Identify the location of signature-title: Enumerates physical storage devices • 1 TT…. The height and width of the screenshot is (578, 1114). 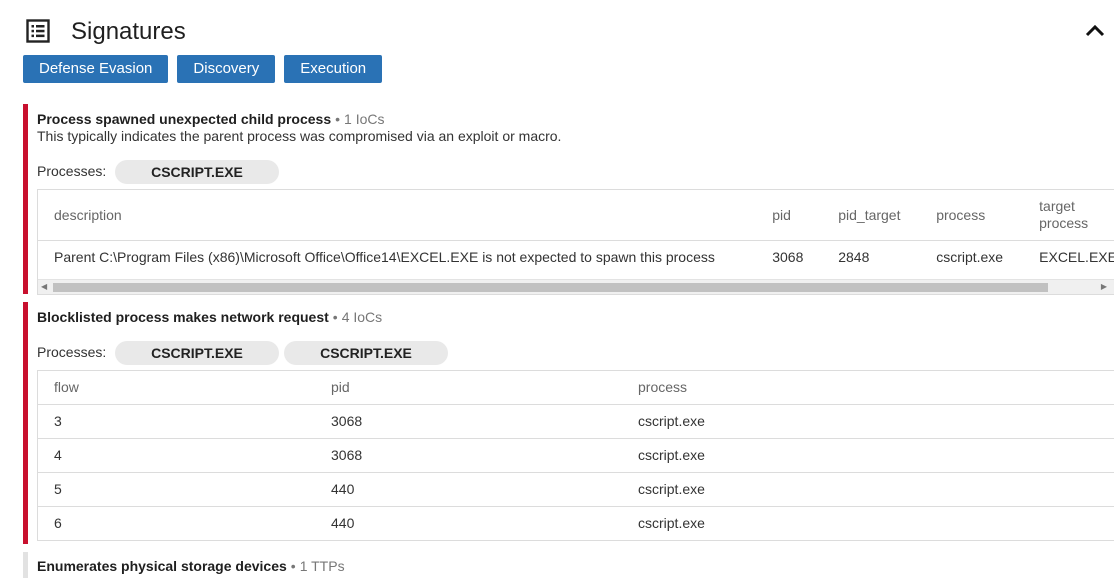
(191, 566).